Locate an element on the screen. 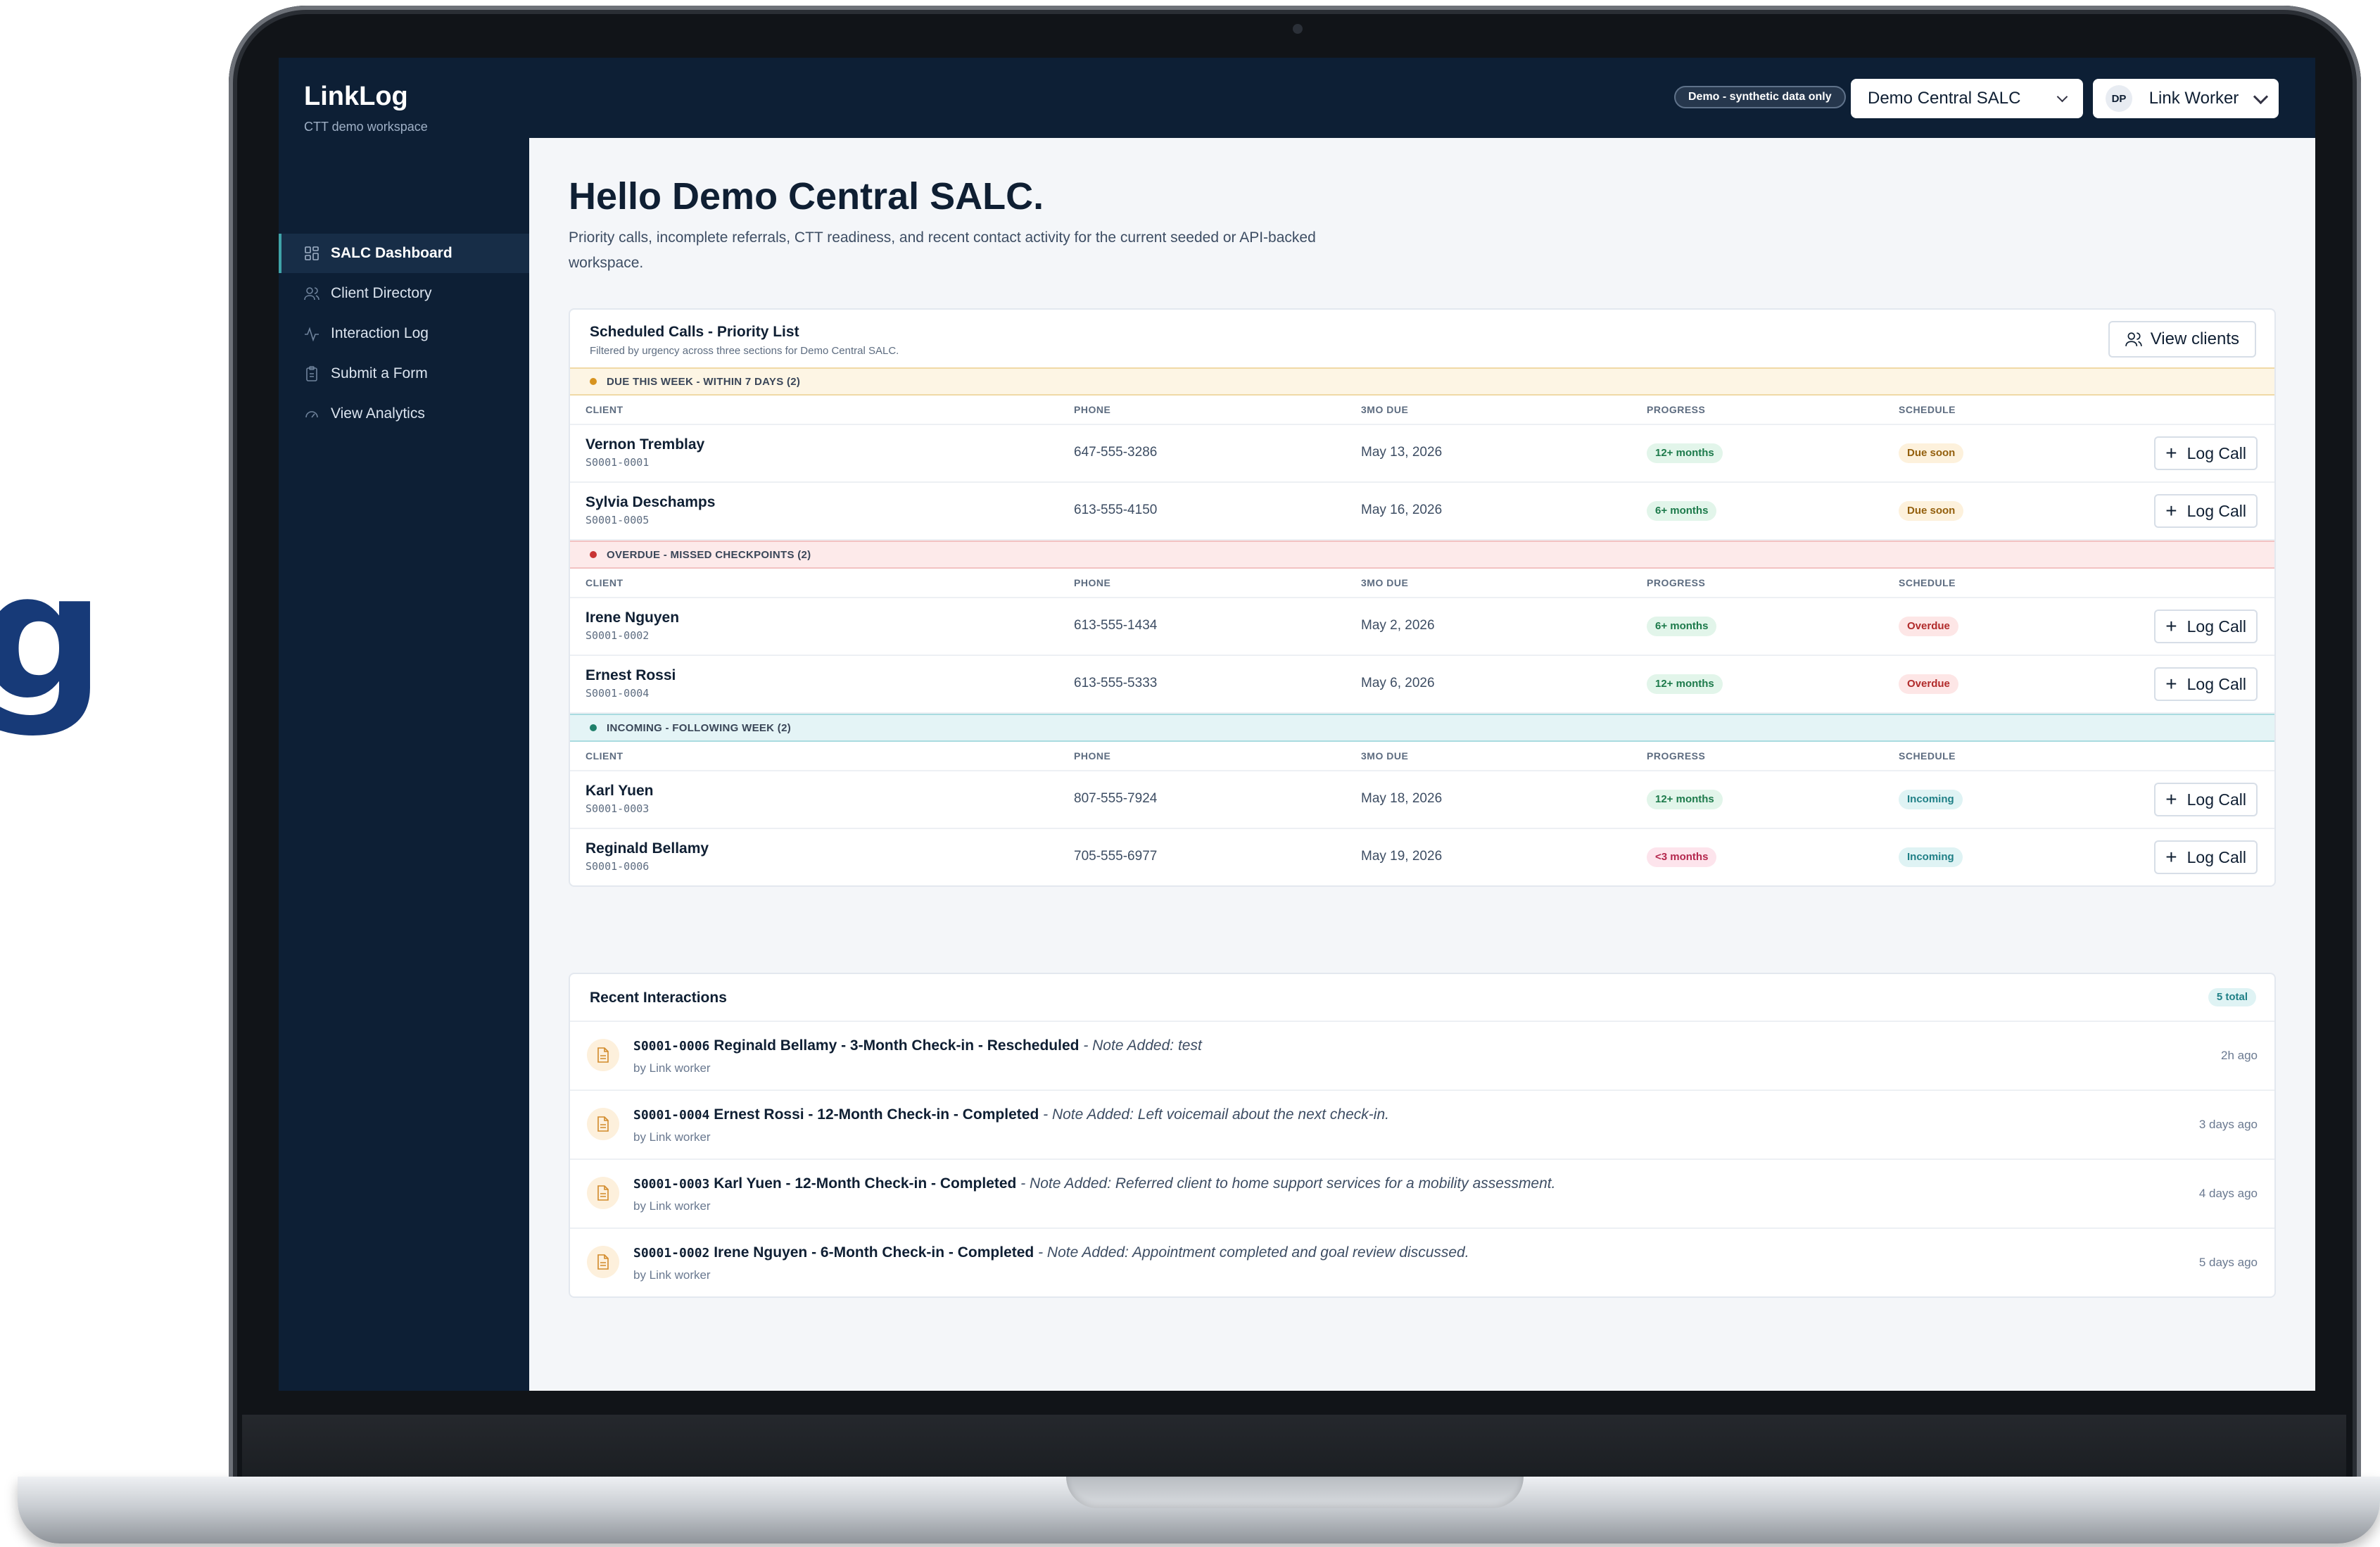 This screenshot has width=2380, height=1547. section-label: INCOMING - FOLLOWING WEEK (2) is located at coordinates (699, 727).